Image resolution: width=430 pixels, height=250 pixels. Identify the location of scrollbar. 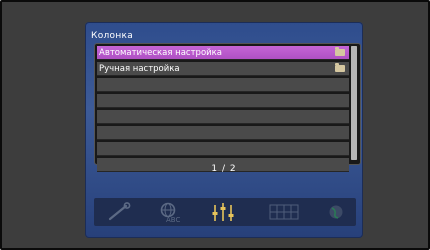
(354, 103).